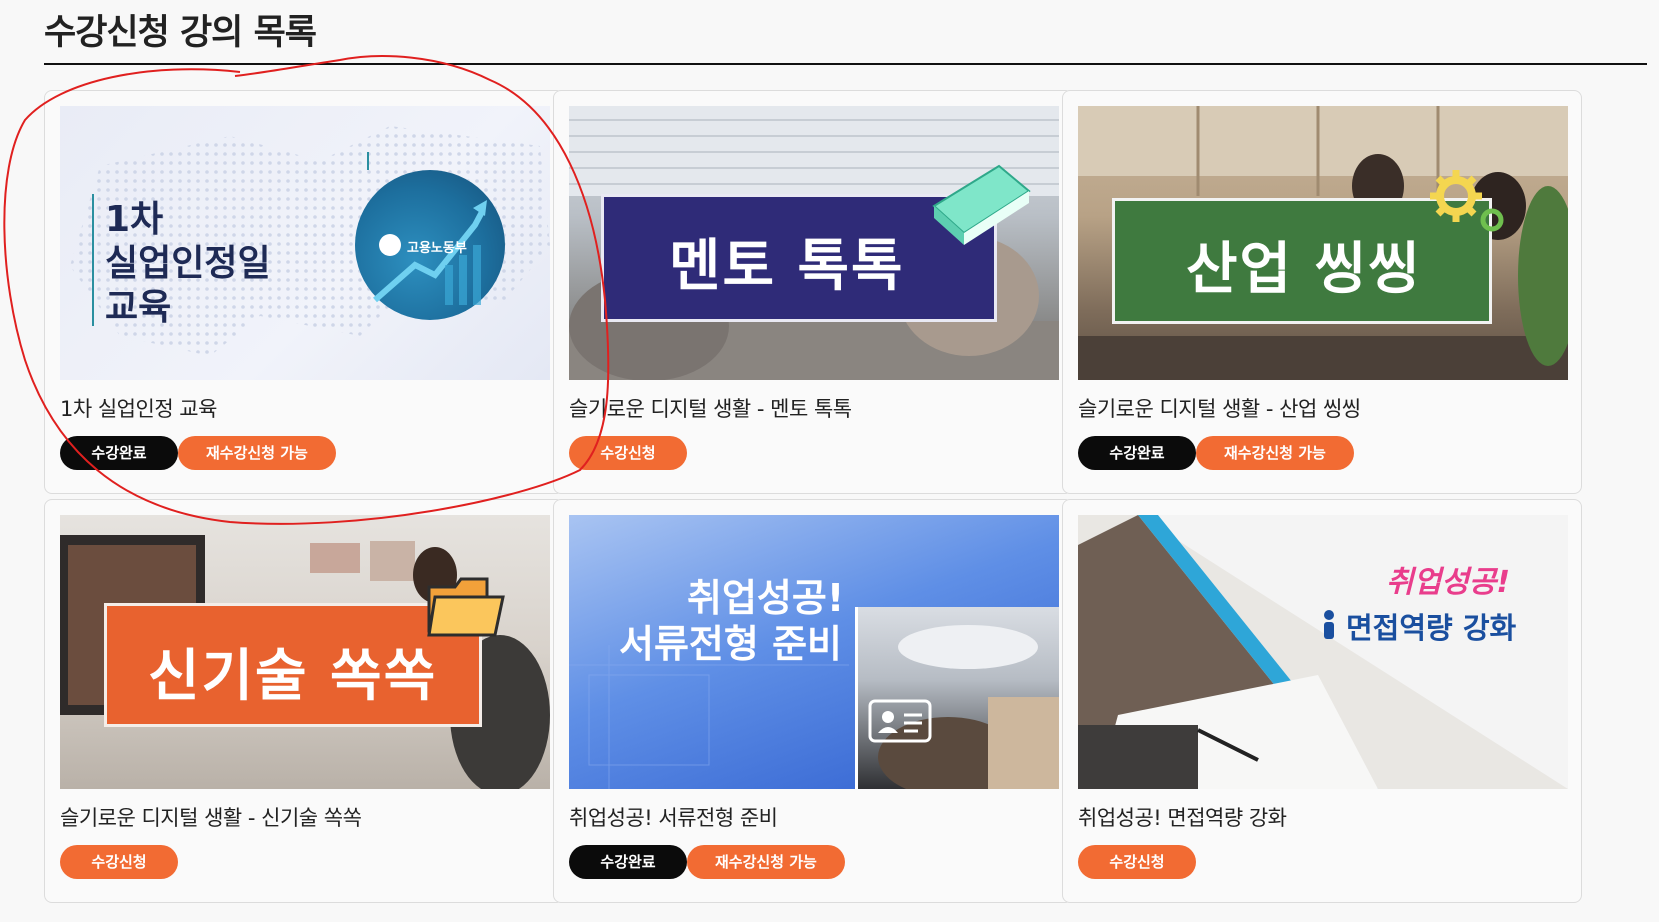 This screenshot has width=1659, height=922. Describe the element at coordinates (1318, 817) in the screenshot. I see `course-title: 취업성공! 면접역량 강화` at that location.